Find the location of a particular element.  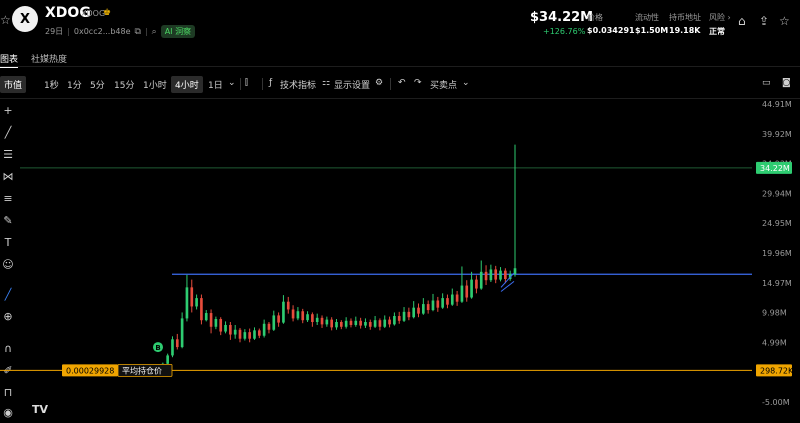

interval-1h: 1小时 is located at coordinates (155, 84).